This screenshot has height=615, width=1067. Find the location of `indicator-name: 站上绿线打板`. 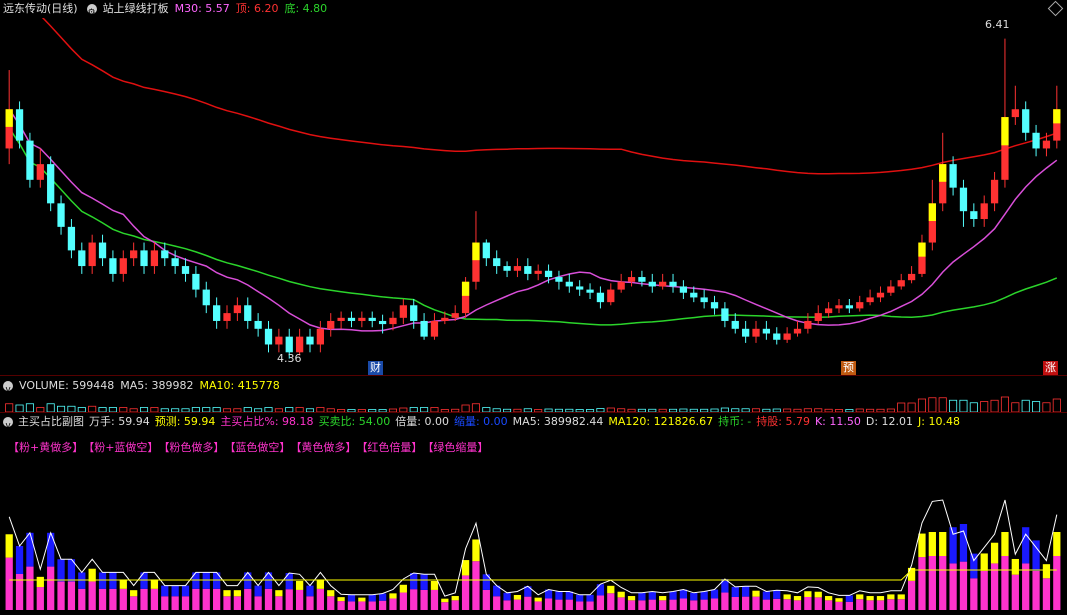

indicator-name: 站上绿线打板 is located at coordinates (136, 9).